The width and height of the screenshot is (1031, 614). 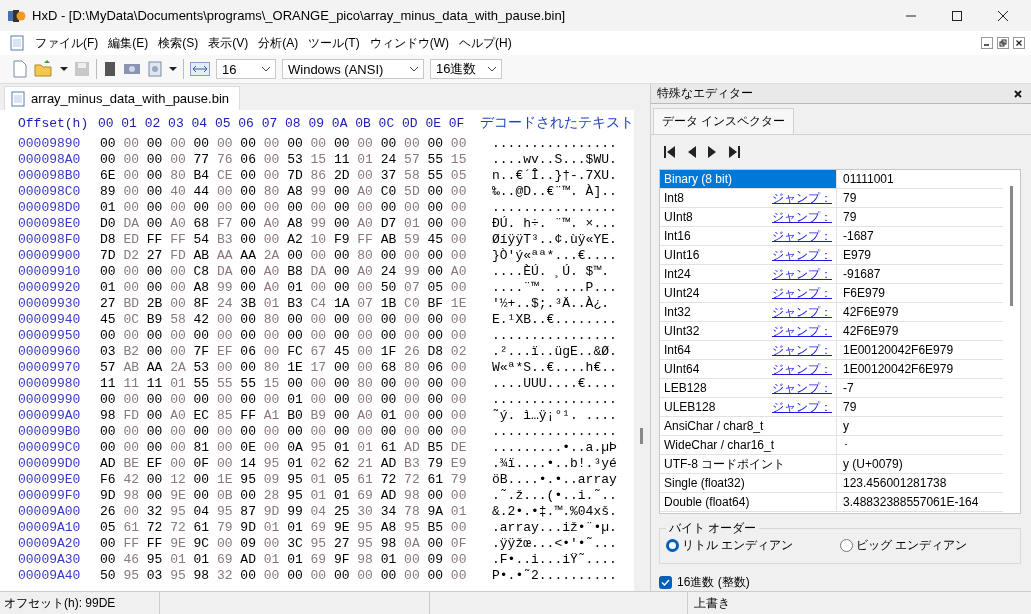 What do you see at coordinates (439, 304) in the screenshot?
I see `hex-byte: BF` at bounding box center [439, 304].